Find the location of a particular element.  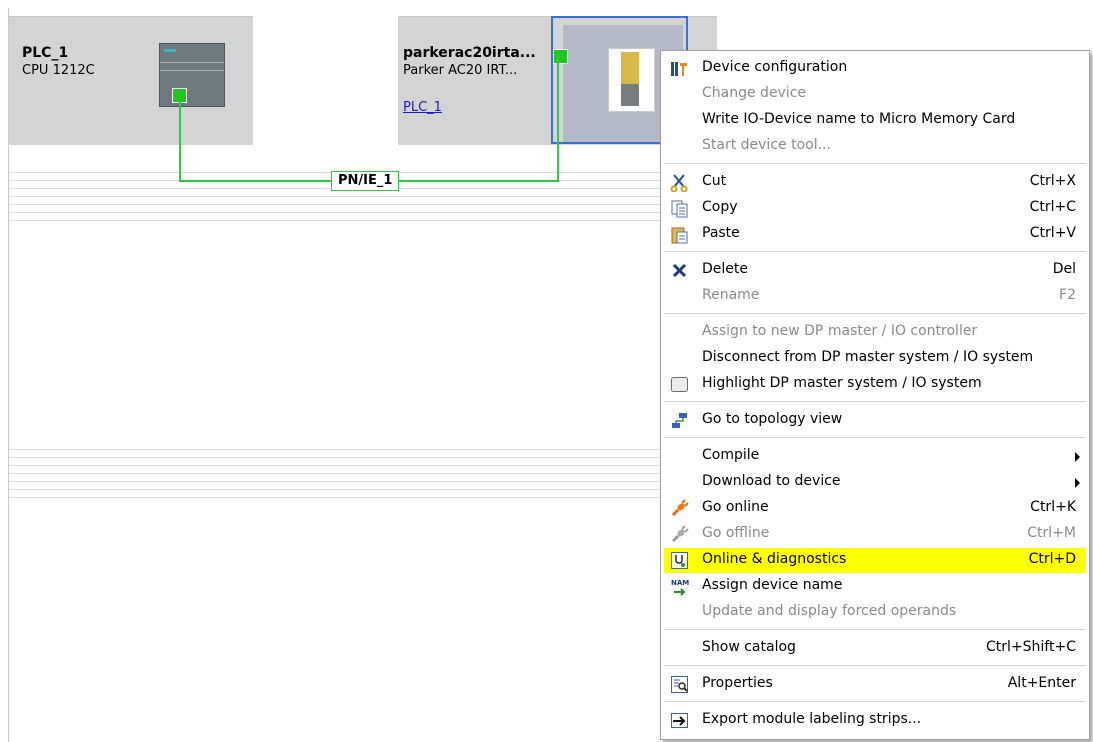

diagnostics-icon is located at coordinates (679, 560).